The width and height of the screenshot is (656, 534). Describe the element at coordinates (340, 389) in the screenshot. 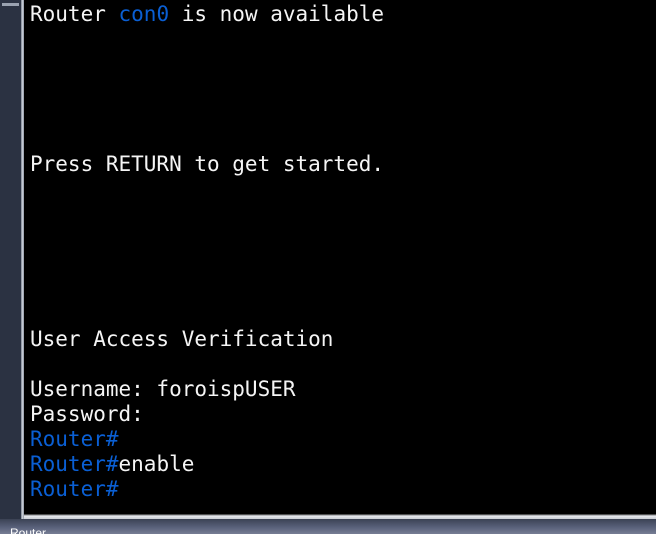

I see `terminal-line: Username: foroispUSER` at that location.